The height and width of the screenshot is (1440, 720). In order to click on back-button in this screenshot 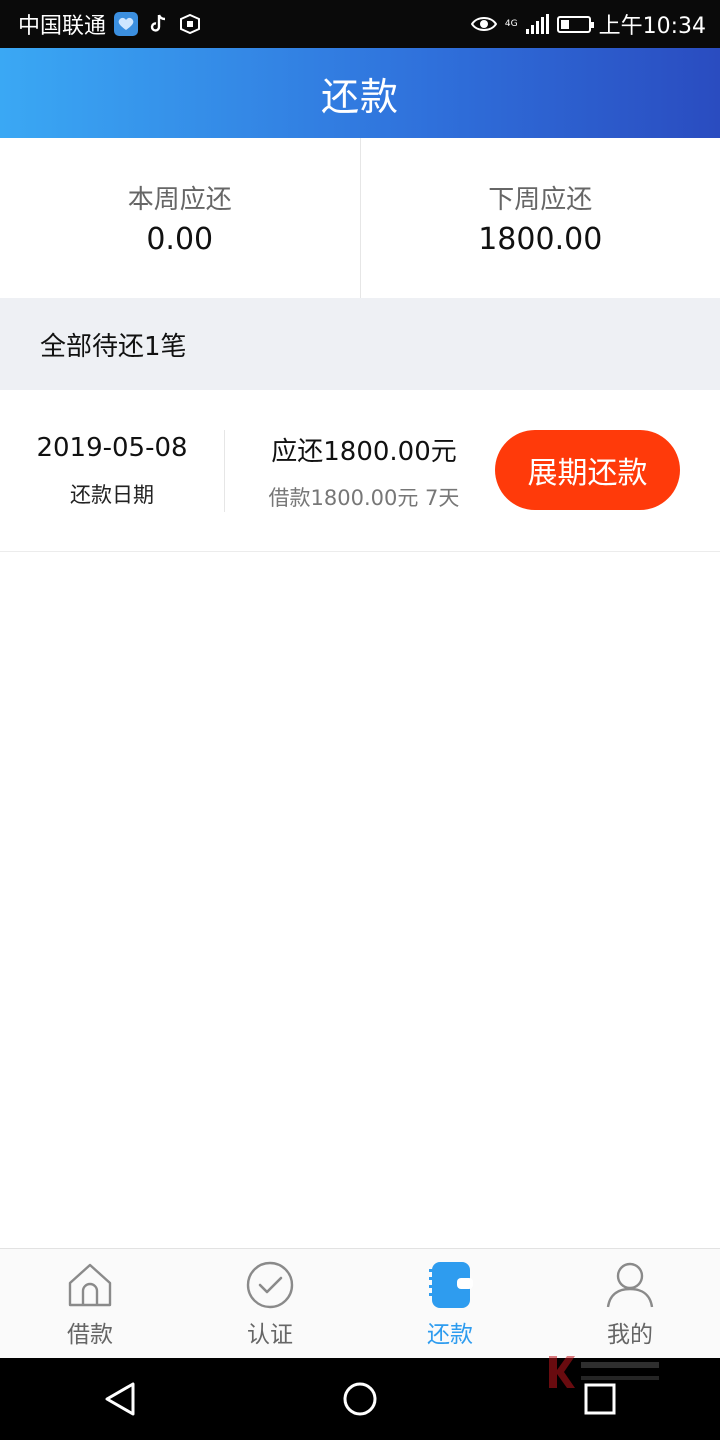, I will do `click(120, 1399)`.